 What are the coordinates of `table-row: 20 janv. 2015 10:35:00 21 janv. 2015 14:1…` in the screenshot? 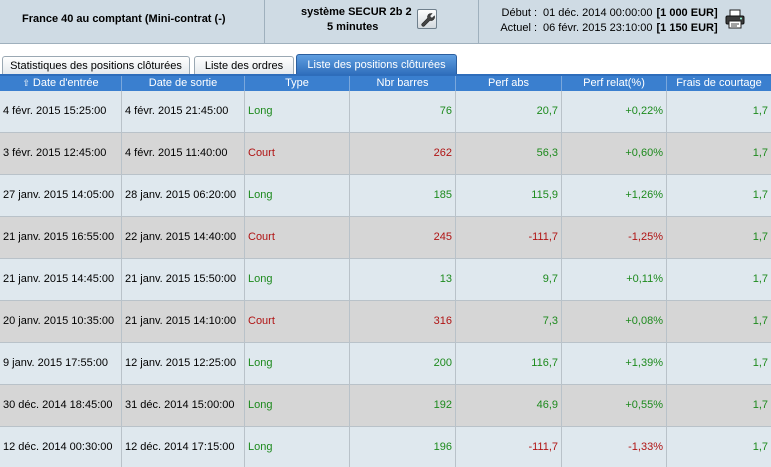 It's located at (385, 322).